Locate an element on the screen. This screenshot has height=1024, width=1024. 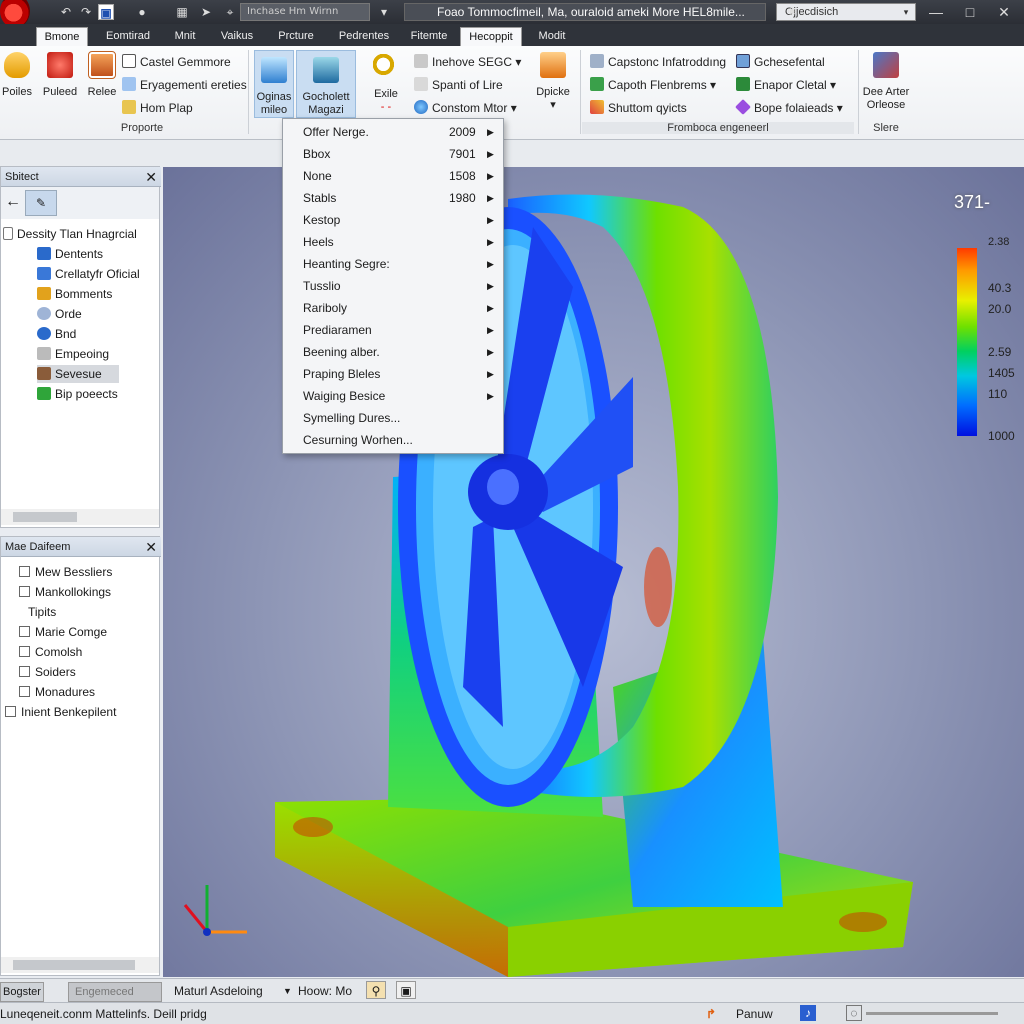
menu-item: Heanting Segre: ▶ is located at coordinates (393, 264).